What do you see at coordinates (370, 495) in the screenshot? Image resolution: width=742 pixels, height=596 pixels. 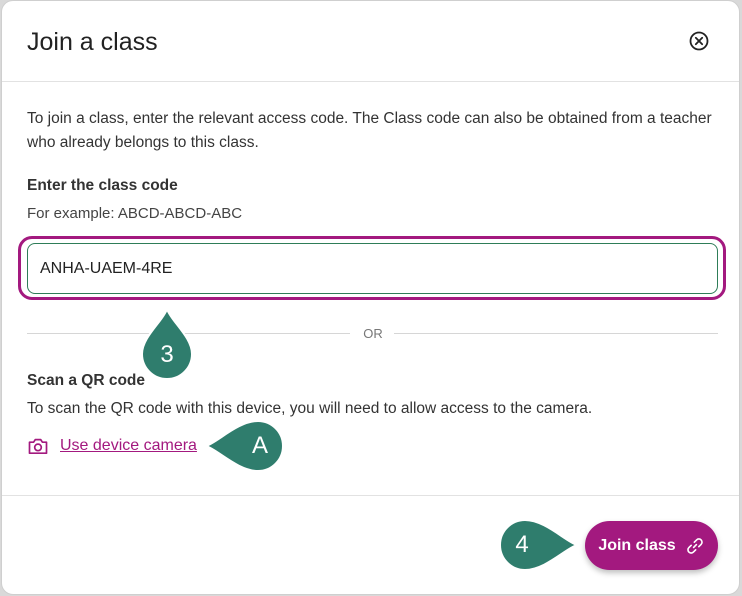 I see `footer-divider` at bounding box center [370, 495].